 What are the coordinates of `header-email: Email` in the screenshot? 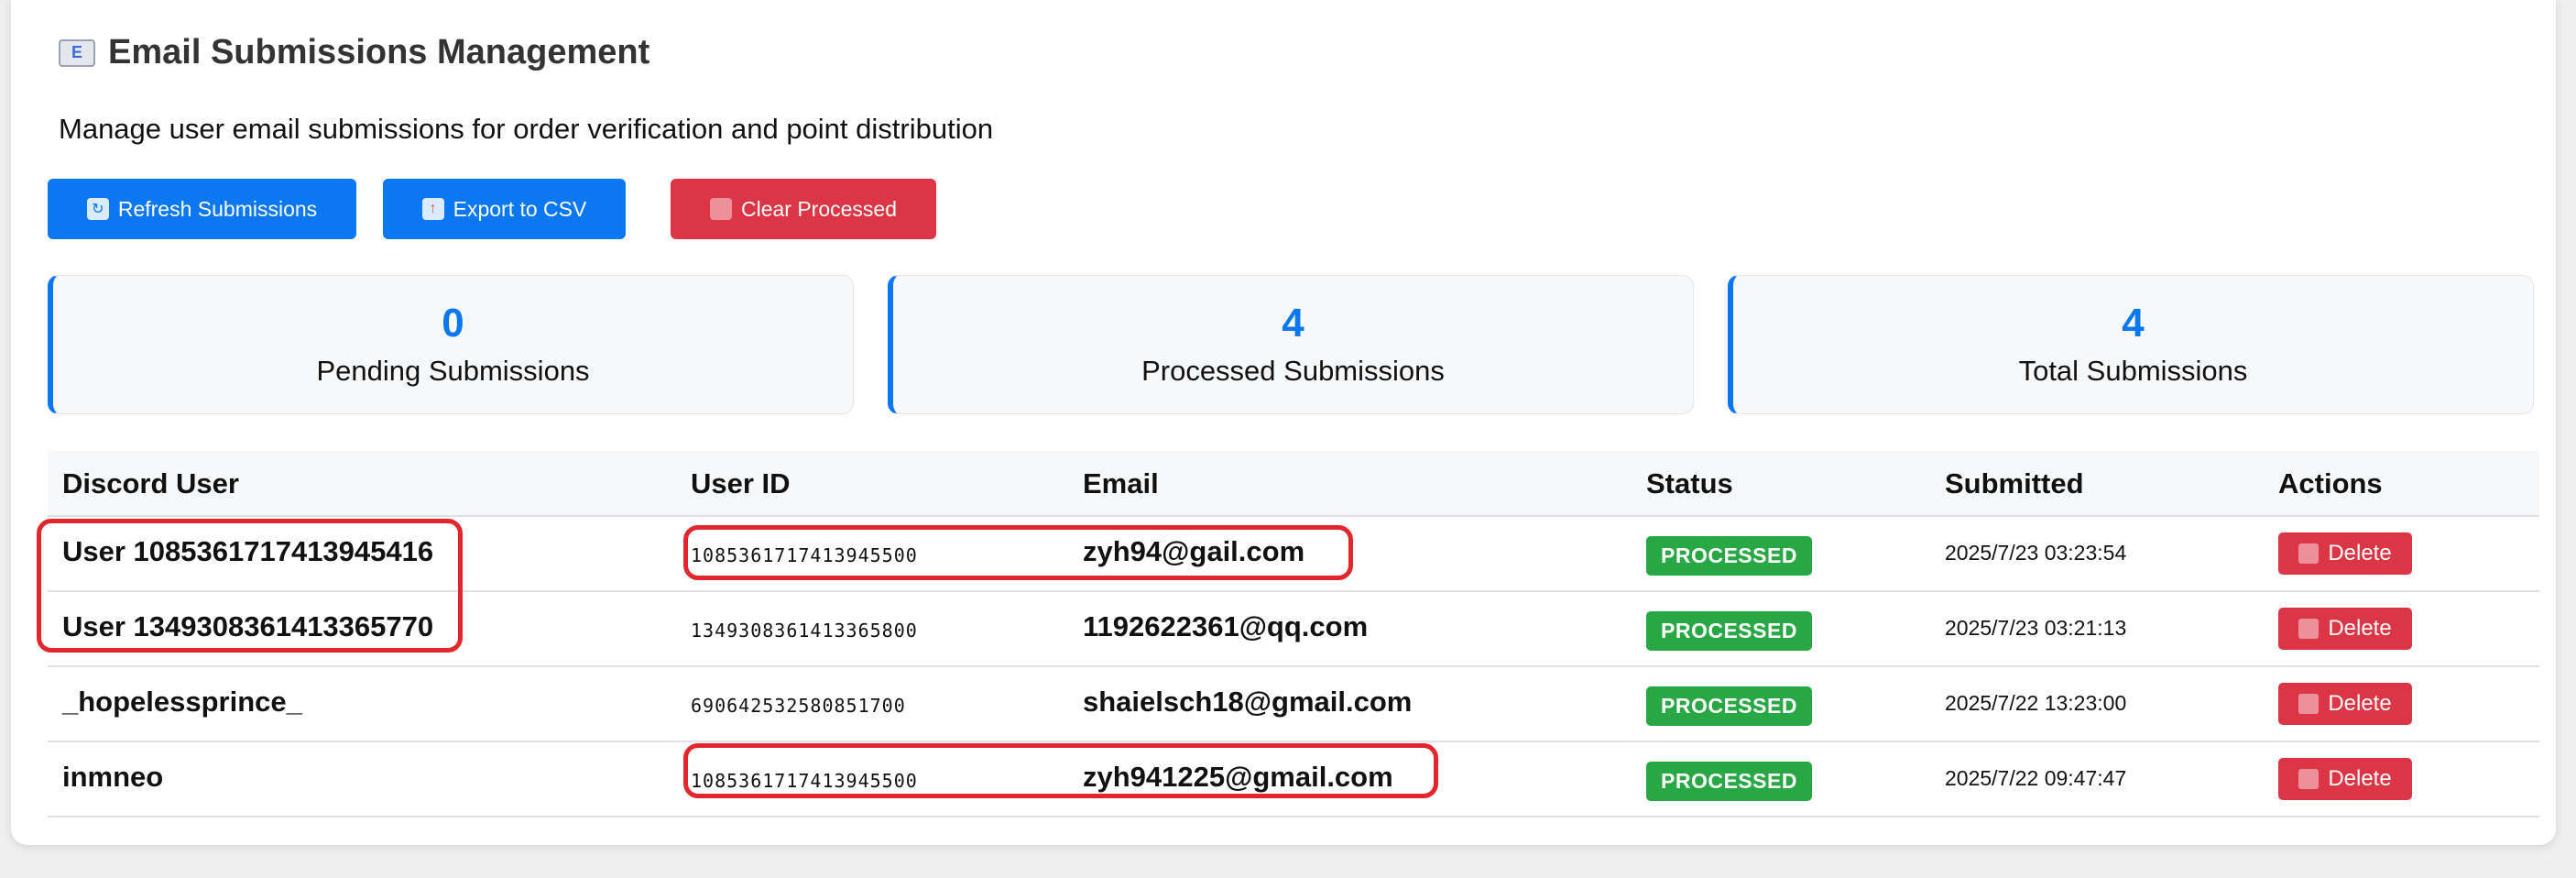 It's located at (1121, 483).